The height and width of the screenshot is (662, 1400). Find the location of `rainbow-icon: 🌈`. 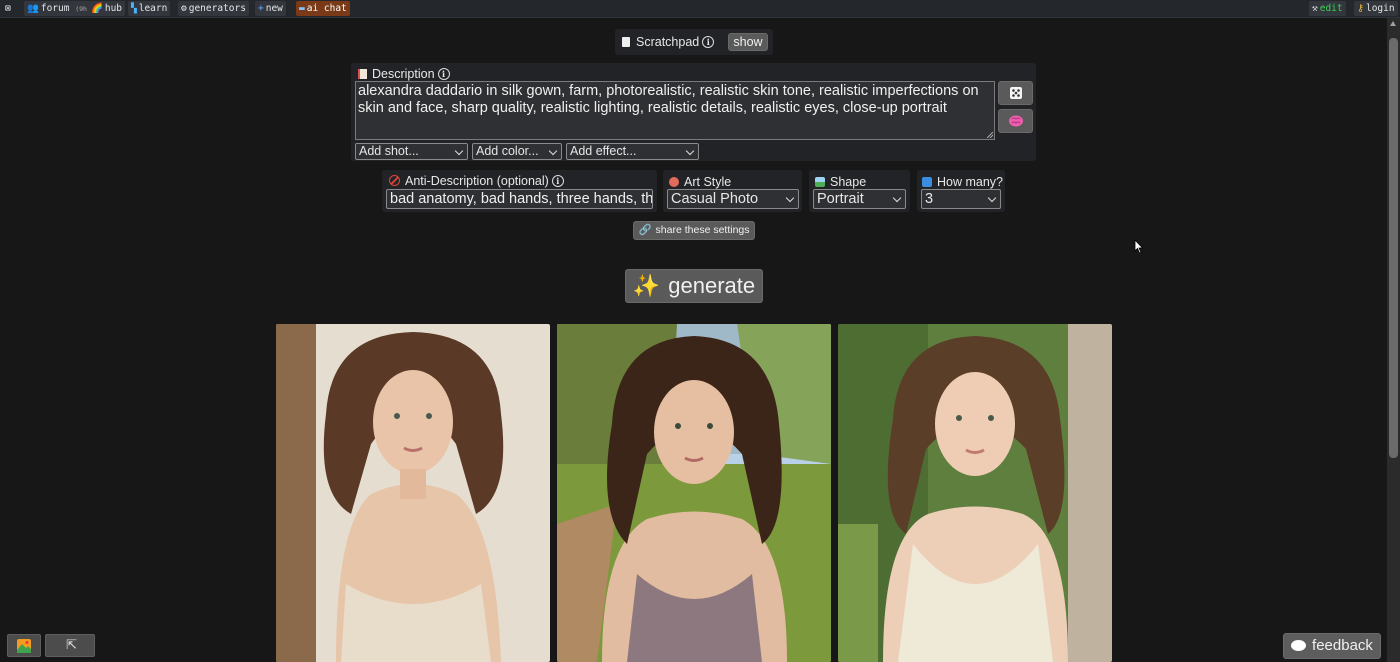

rainbow-icon: 🌈 is located at coordinates (97, 8).